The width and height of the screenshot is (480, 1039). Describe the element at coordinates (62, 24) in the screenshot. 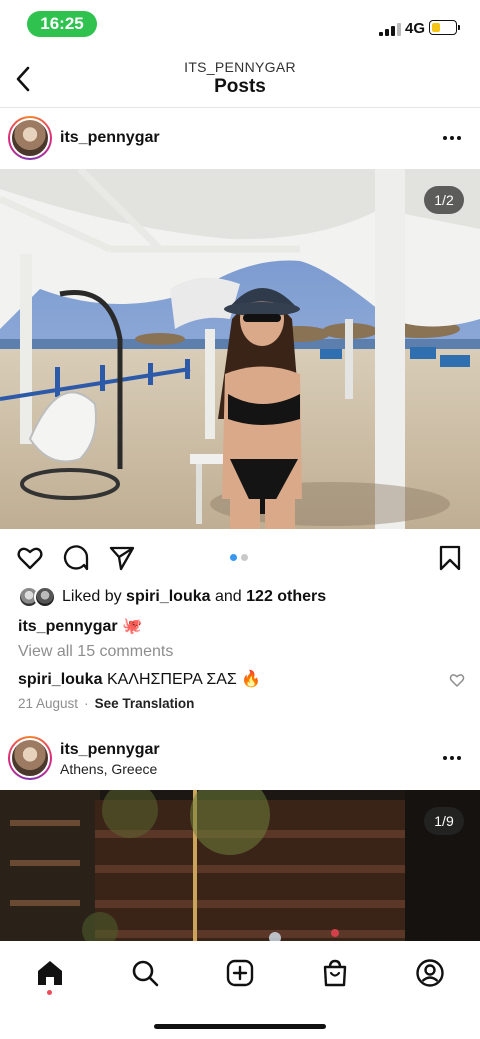

I see `status-time: 16:25` at that location.